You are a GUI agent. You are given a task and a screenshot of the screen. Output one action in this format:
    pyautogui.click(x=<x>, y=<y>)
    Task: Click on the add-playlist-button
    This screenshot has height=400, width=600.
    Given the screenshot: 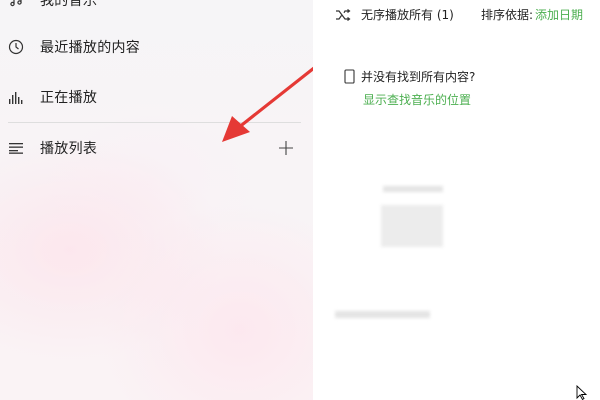 What is the action you would take?
    pyautogui.click(x=286, y=148)
    